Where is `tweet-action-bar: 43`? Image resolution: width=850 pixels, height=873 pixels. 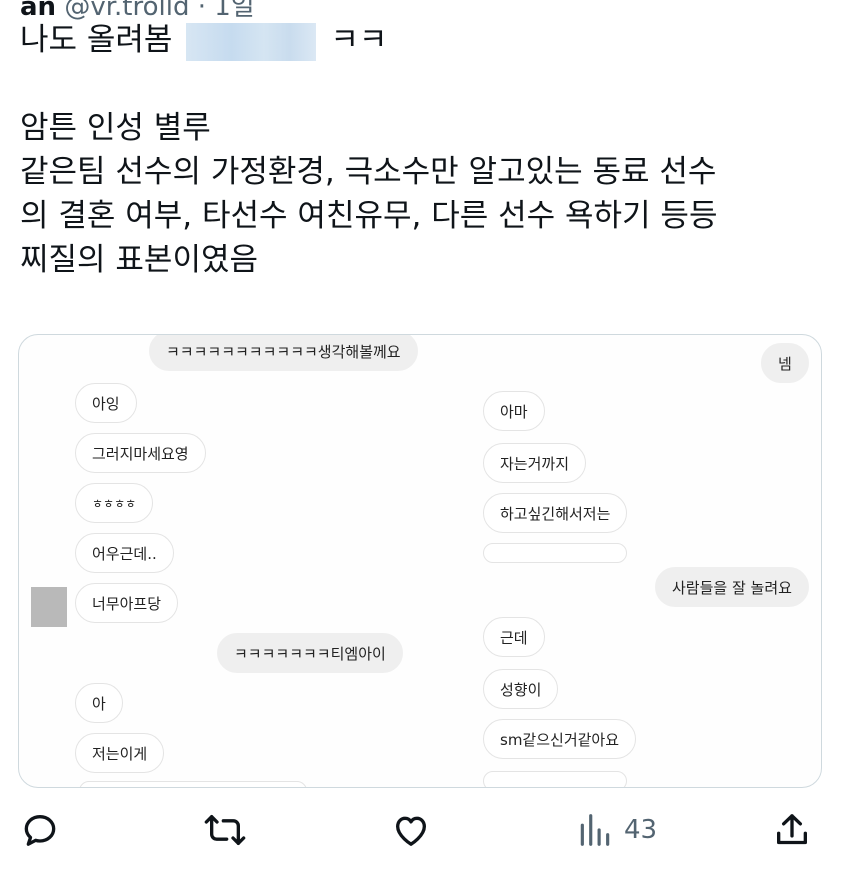
tweet-action-bar: 43 is located at coordinates (425, 830).